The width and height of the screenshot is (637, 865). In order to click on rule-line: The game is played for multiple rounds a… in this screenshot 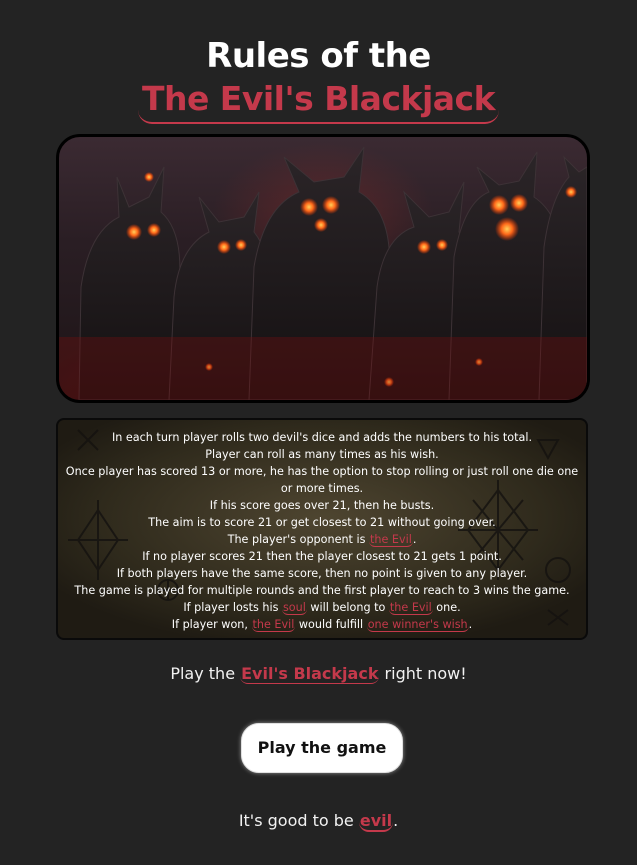, I will do `click(322, 590)`.